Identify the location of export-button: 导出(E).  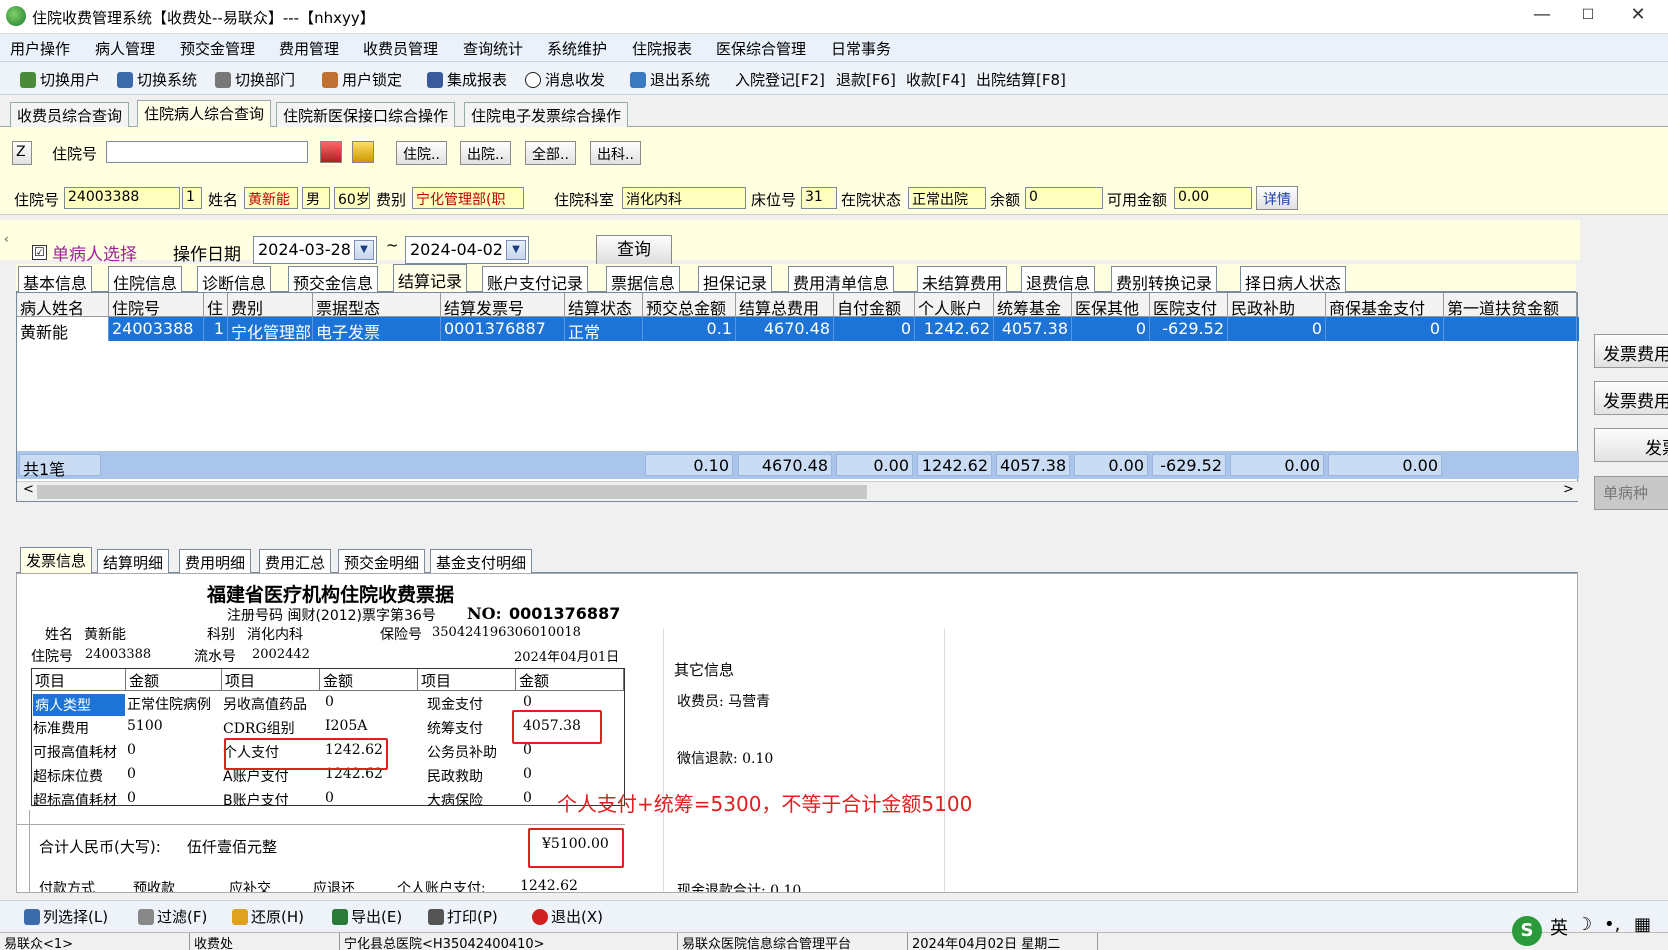
(367, 916).